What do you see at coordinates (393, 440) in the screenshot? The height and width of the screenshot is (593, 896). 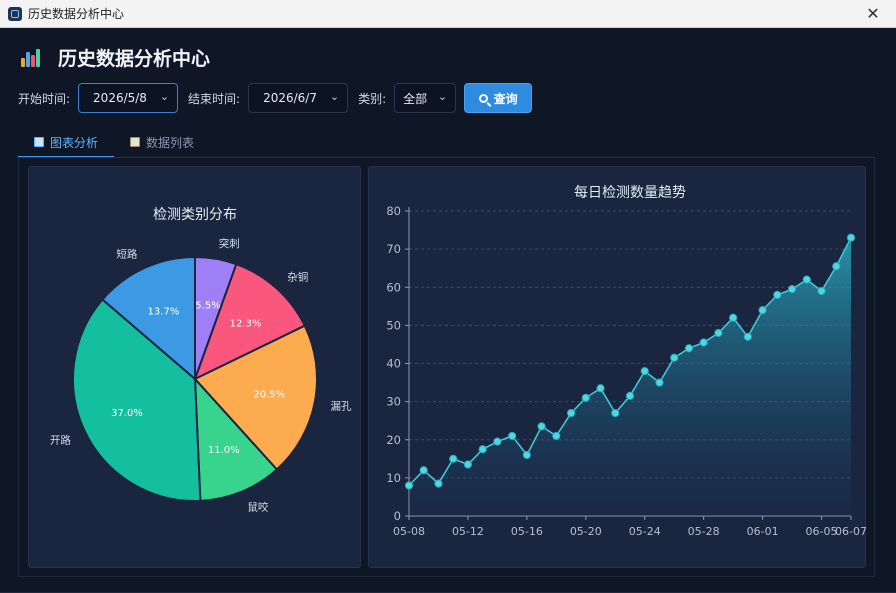 I see `y-tick-label: 20` at bounding box center [393, 440].